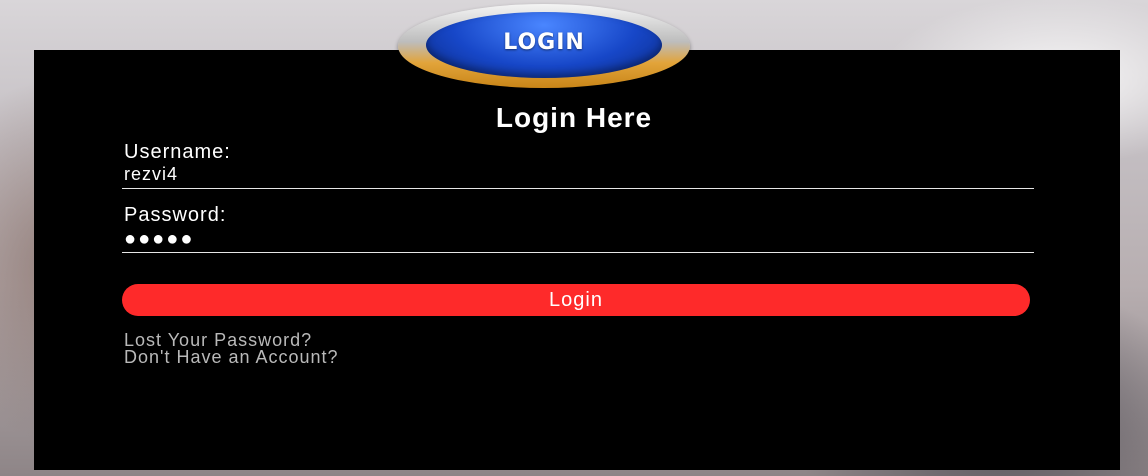 Image resolution: width=1148 pixels, height=476 pixels. What do you see at coordinates (576, 300) in the screenshot?
I see `login-button: Login` at bounding box center [576, 300].